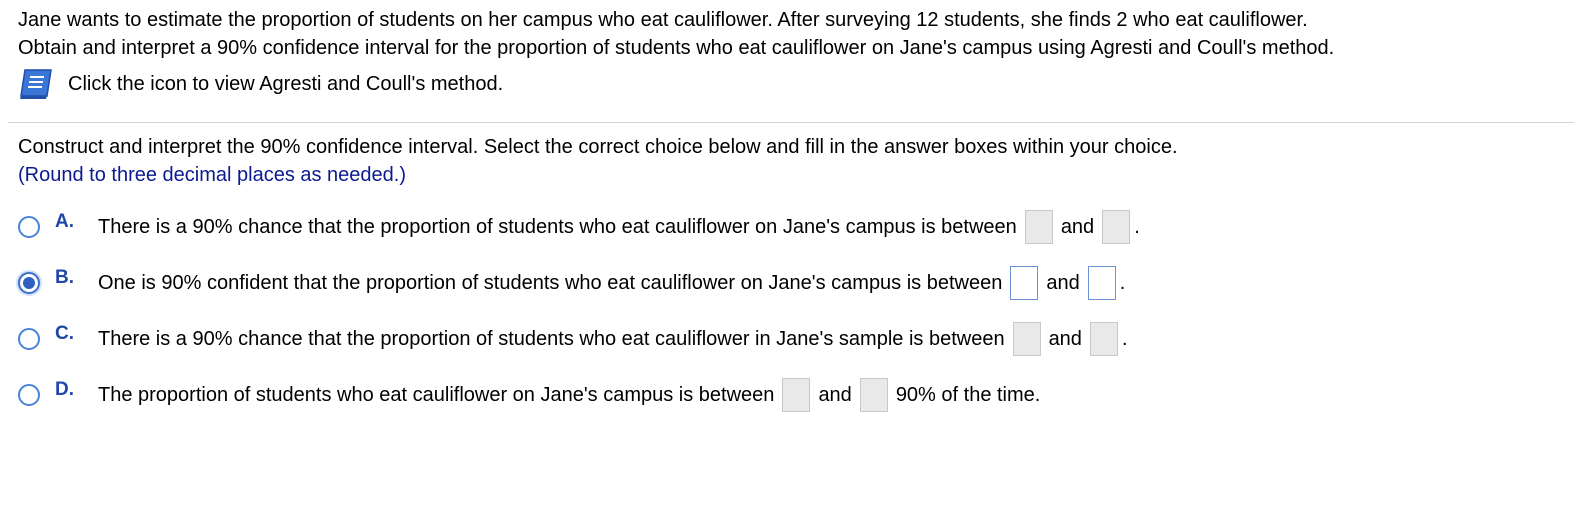  I want to click on choice-d-upper-input, so click(873, 395).